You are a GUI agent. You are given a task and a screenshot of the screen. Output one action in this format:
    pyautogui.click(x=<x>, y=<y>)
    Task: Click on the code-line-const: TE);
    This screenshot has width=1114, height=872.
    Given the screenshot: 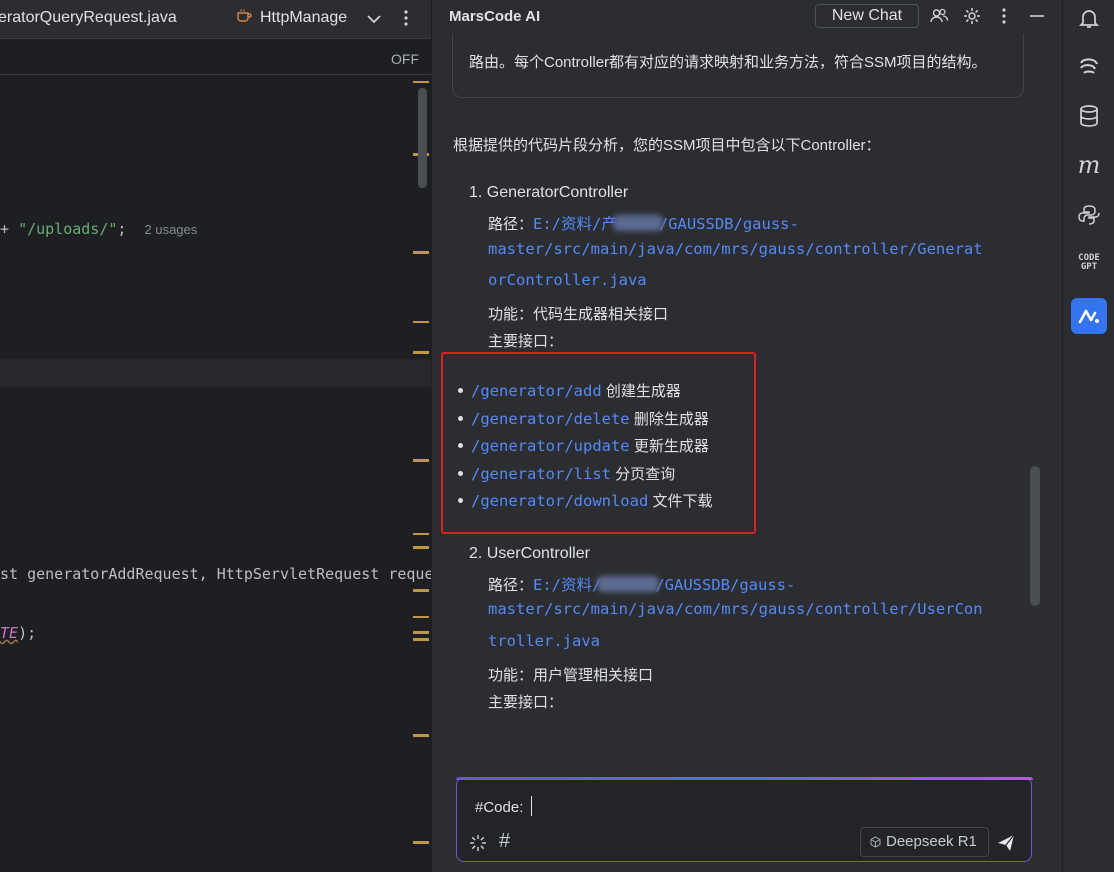 What is the action you would take?
    pyautogui.click(x=18, y=633)
    